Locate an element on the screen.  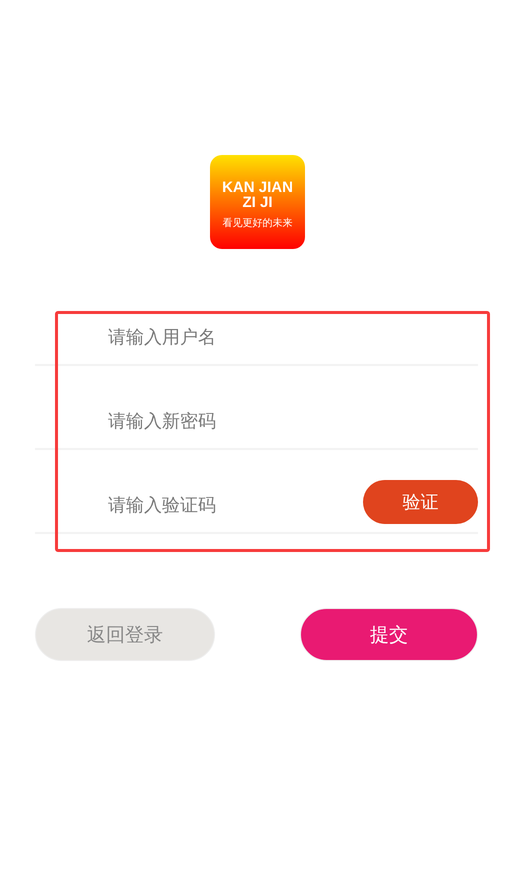
verify-button: 验证 is located at coordinates (420, 502).